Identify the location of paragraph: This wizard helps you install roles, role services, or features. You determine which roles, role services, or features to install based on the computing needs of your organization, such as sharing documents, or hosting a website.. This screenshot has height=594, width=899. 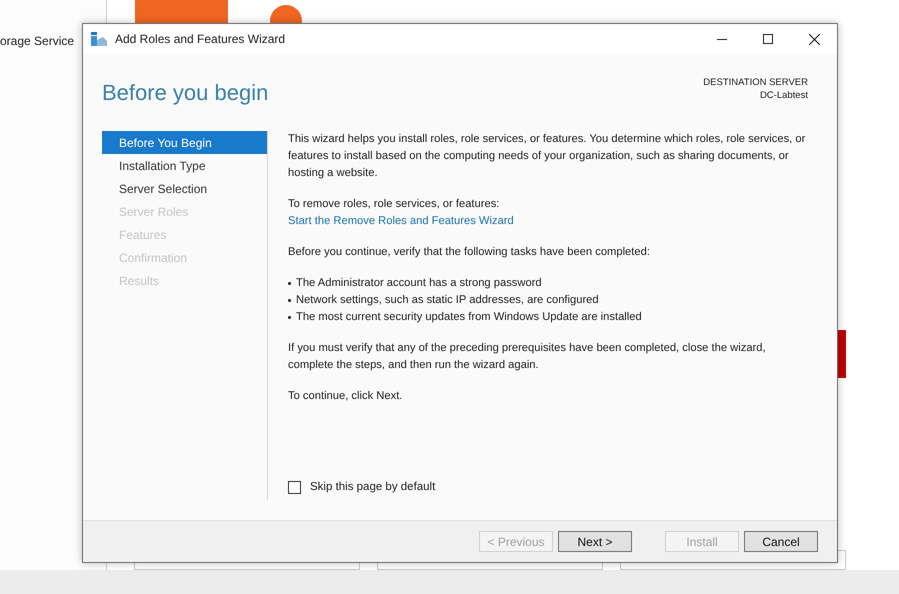
(547, 156).